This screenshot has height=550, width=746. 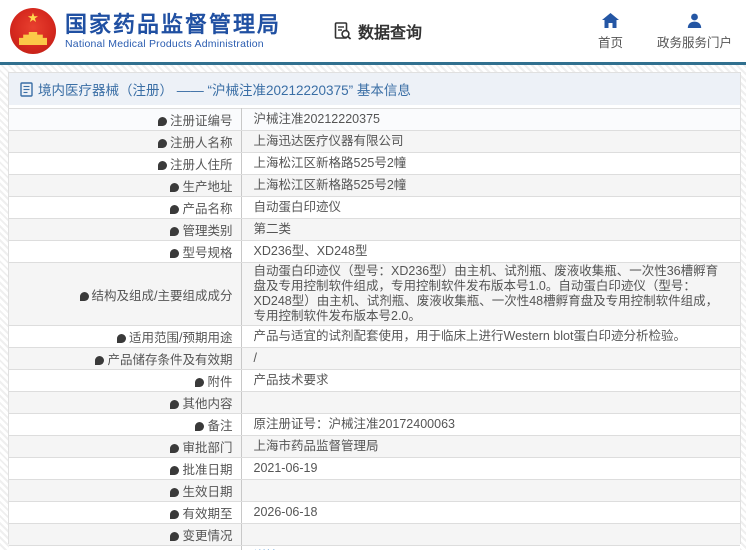 What do you see at coordinates (33, 31) in the screenshot?
I see `national-emblem-logo` at bounding box center [33, 31].